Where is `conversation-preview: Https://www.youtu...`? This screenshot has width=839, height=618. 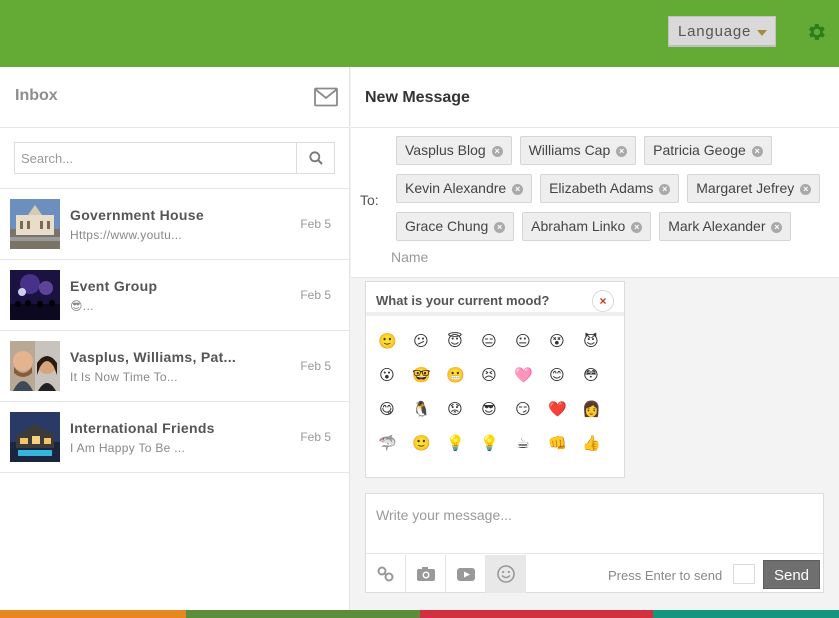 conversation-preview: Https://www.youtu... is located at coordinates (126, 235).